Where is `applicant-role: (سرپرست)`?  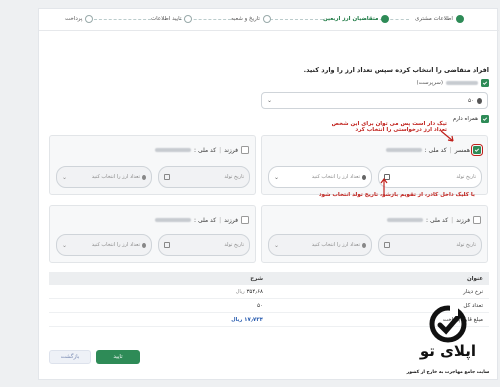
applicant-role: (سرپرست) is located at coordinates (429, 83).